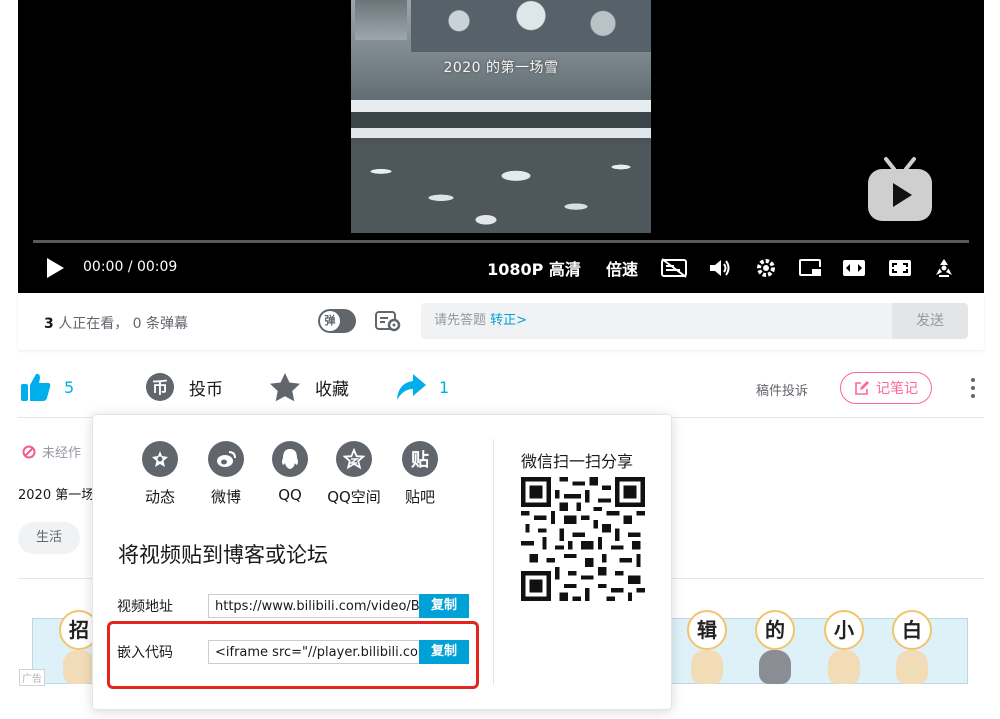 The height and width of the screenshot is (719, 1000). Describe the element at coordinates (381, 20) in the screenshot. I see `frame-building` at that location.